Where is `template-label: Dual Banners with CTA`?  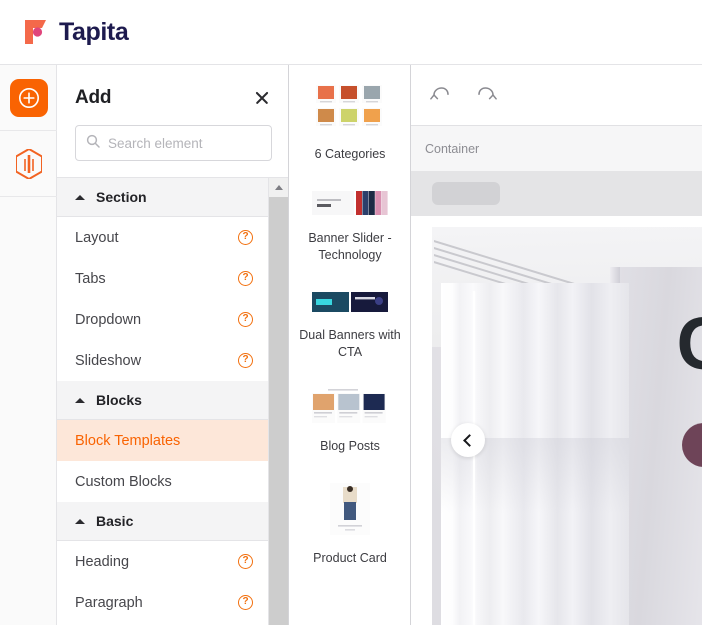
template-label: Dual Banners with CTA is located at coordinates (350, 343).